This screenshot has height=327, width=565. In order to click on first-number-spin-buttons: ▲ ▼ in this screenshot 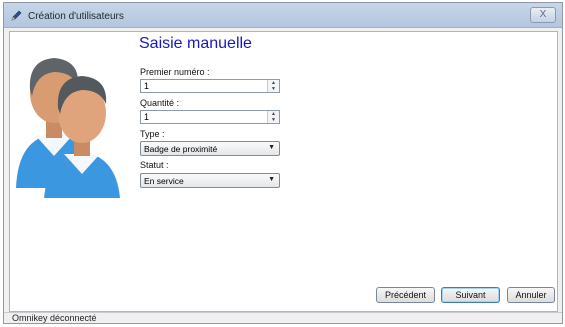, I will do `click(273, 86)`.